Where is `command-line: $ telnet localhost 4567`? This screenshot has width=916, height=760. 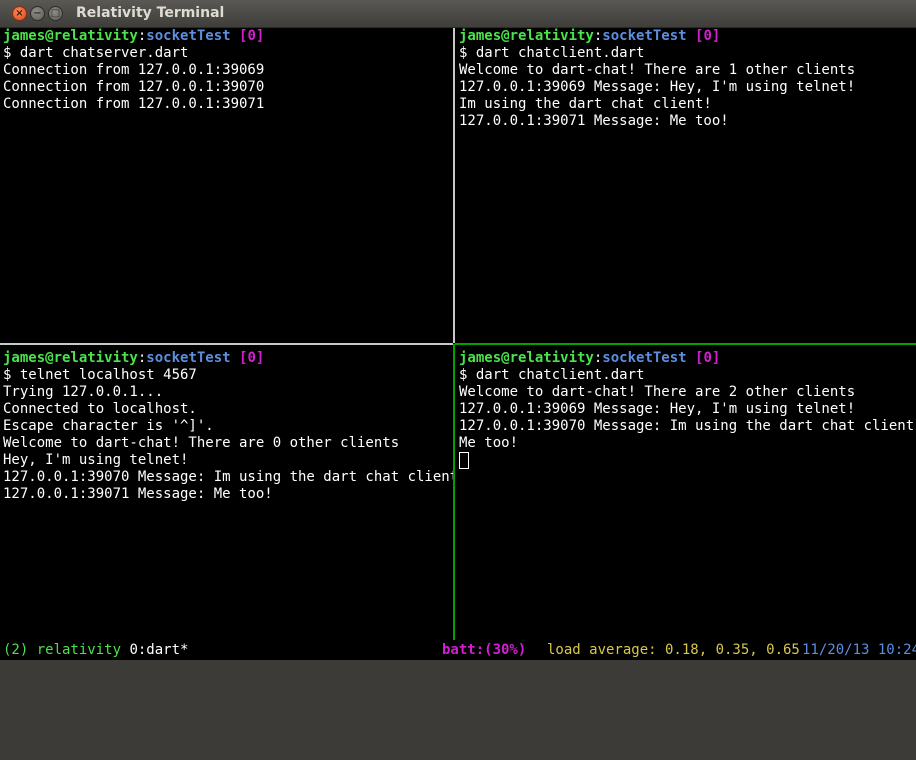
command-line: $ telnet localhost 4567 is located at coordinates (100, 375).